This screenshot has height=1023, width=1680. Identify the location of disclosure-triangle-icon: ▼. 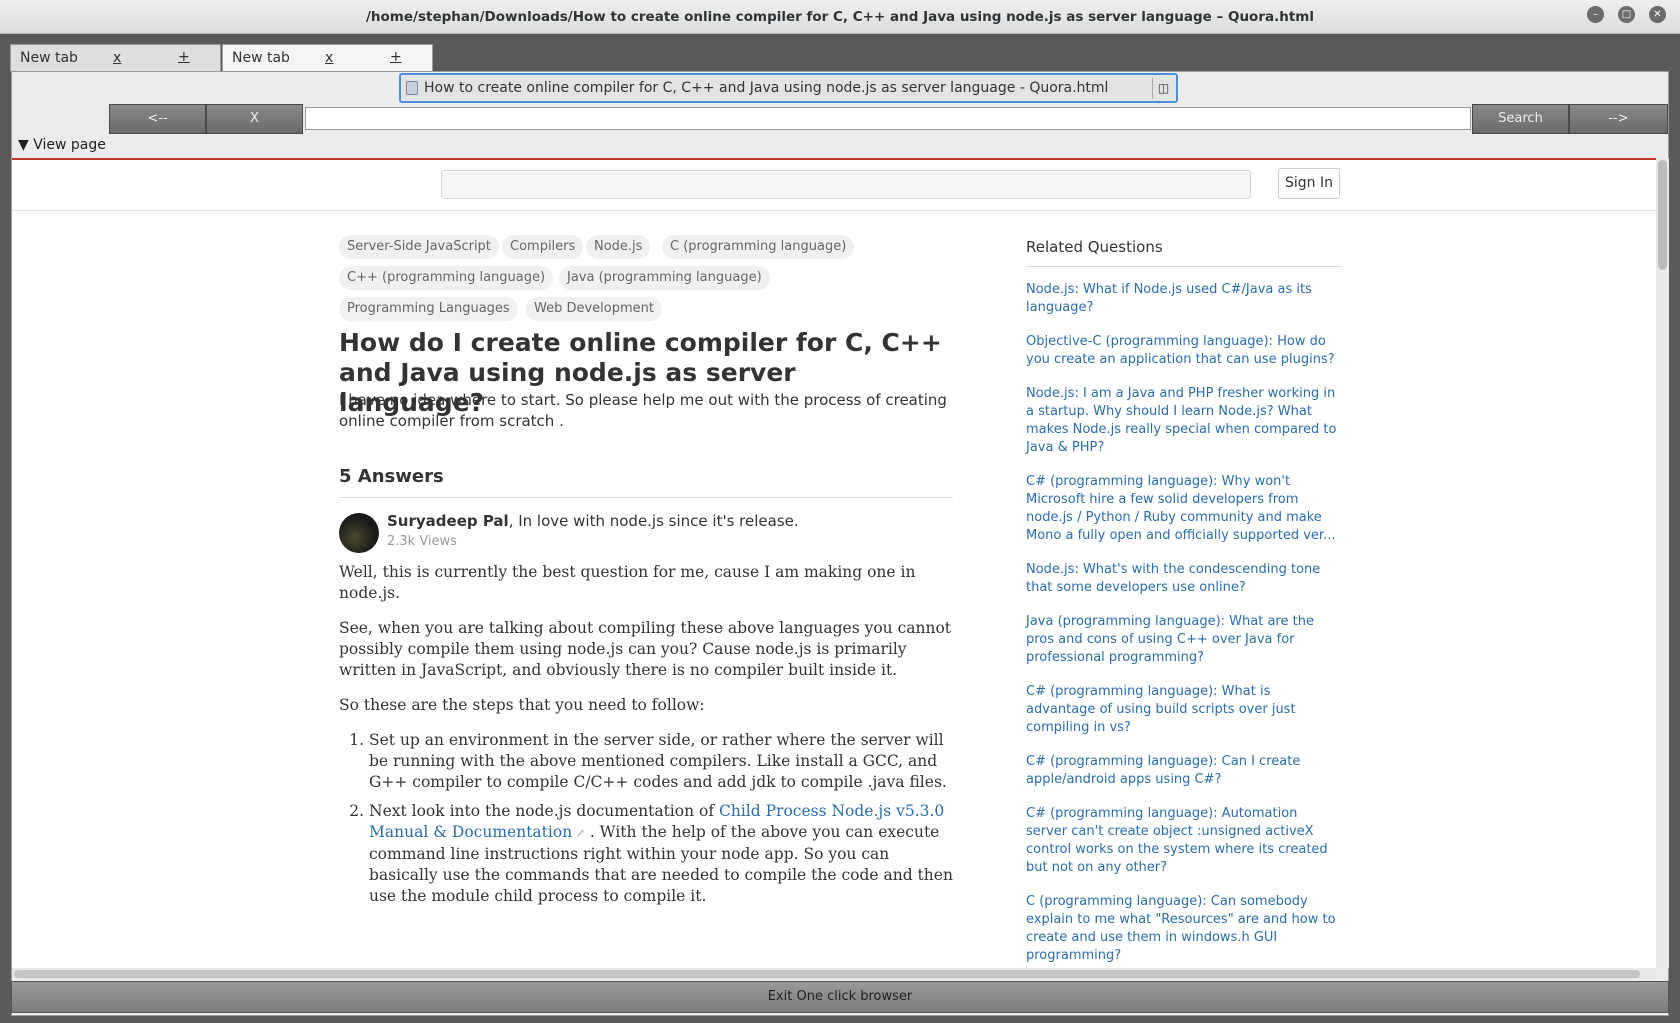
(23, 145).